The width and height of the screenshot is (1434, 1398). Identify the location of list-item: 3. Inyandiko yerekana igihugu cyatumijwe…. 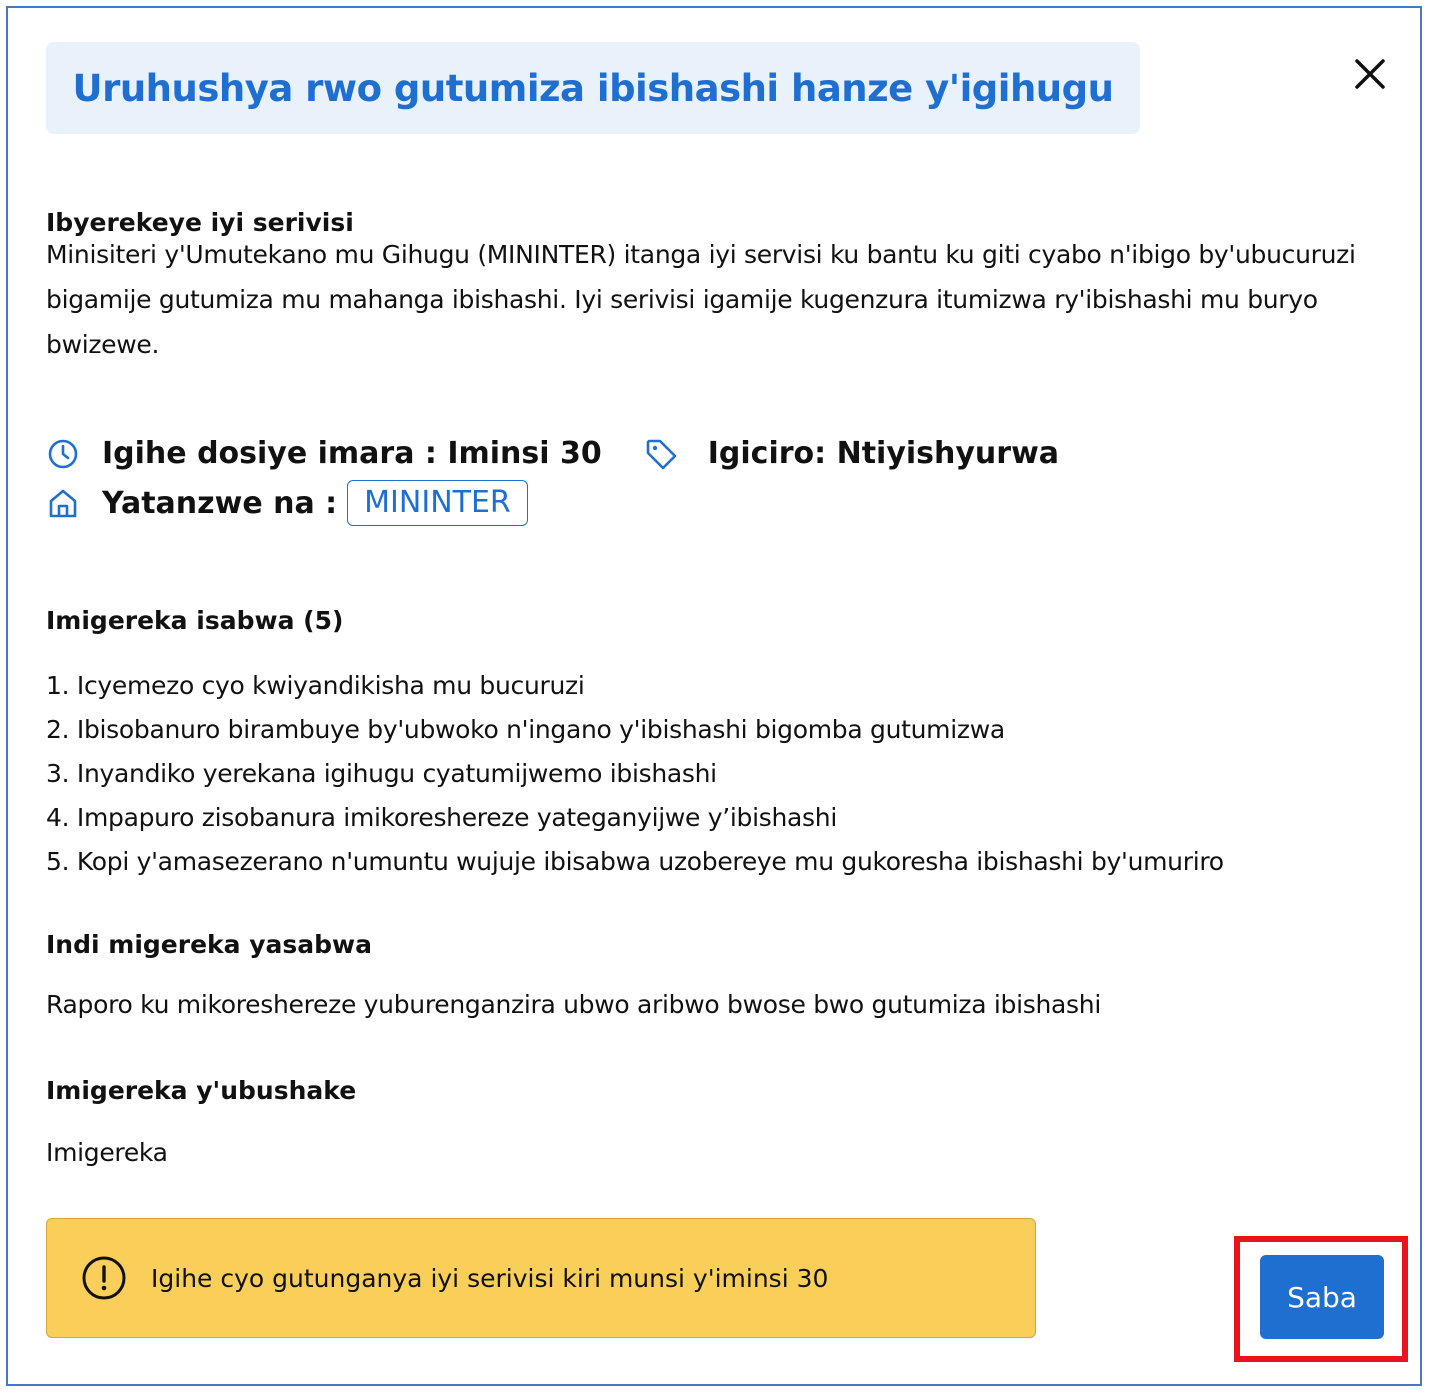
(381, 773).